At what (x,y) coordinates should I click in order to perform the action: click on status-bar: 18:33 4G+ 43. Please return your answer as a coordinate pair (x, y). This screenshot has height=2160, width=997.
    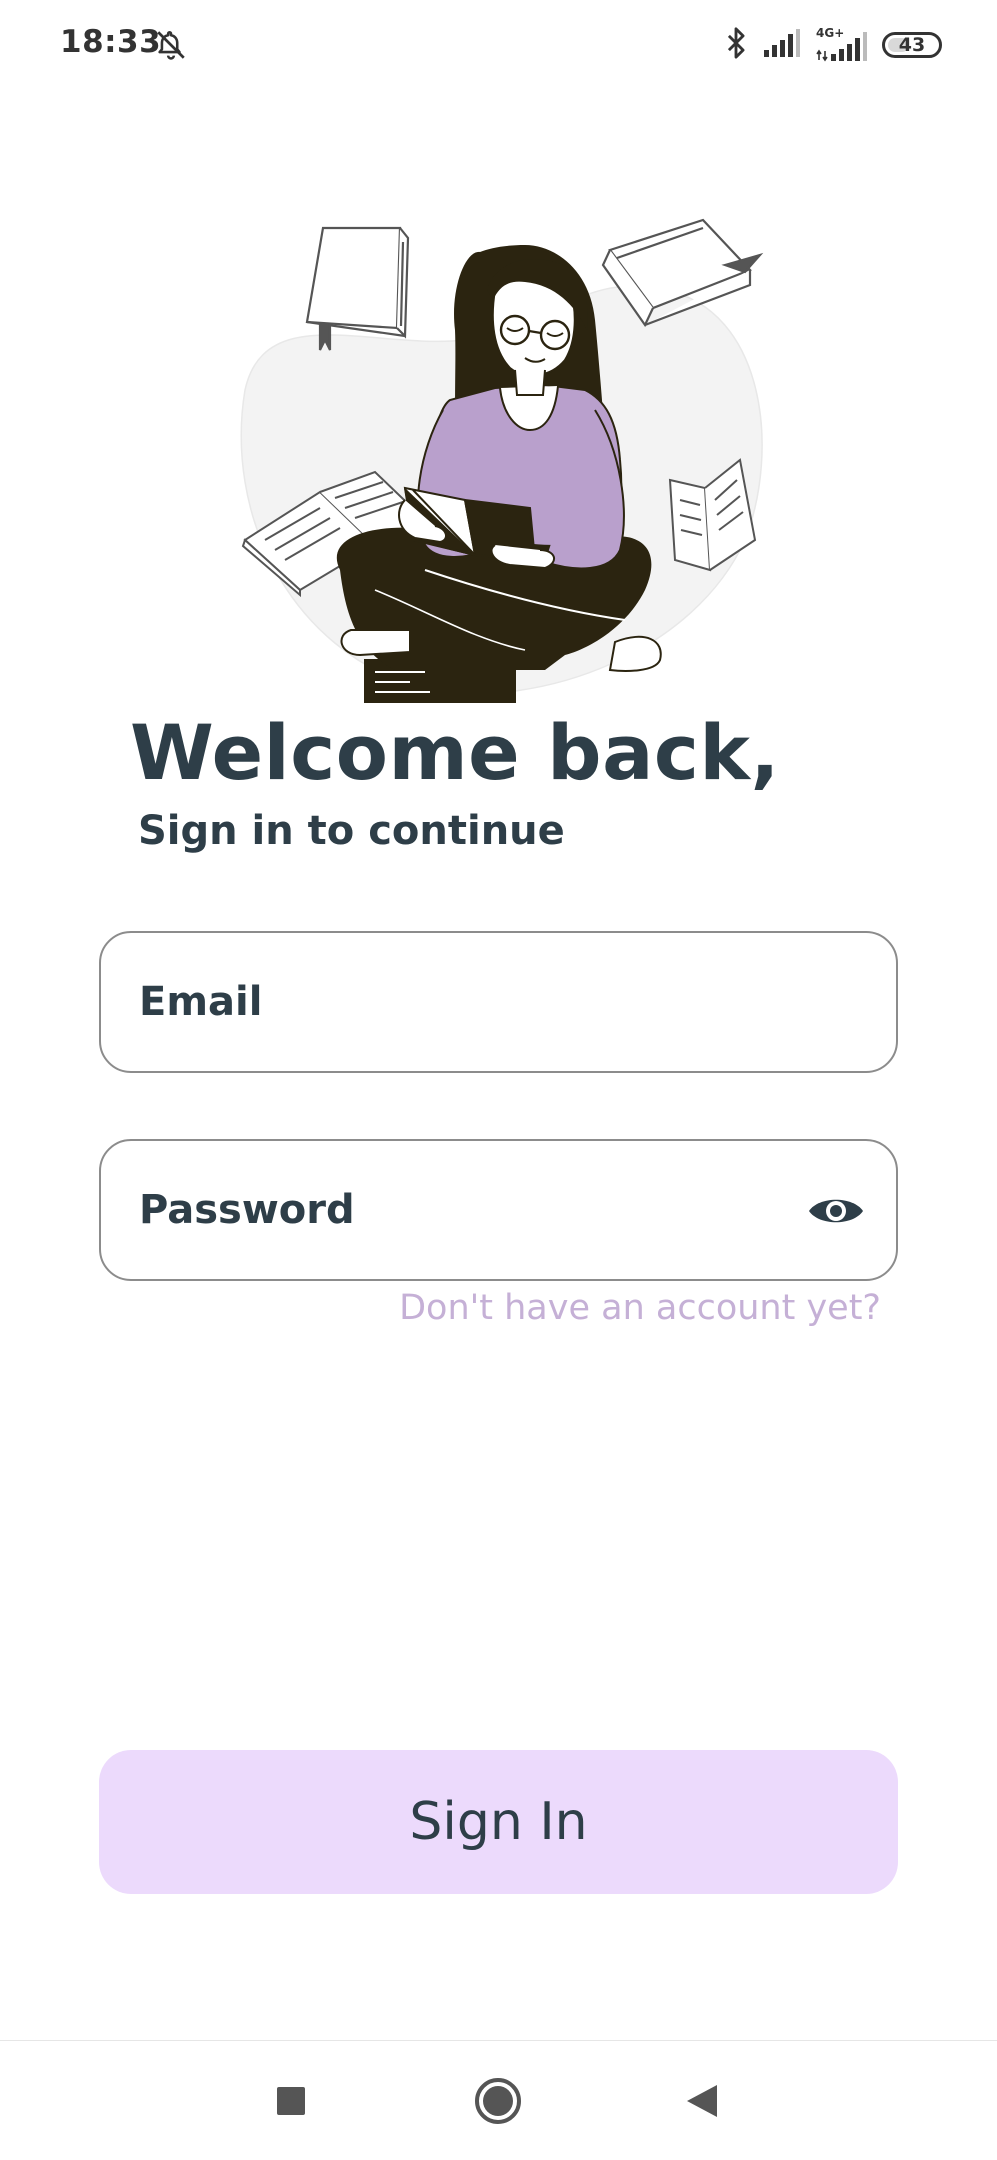
    Looking at the image, I should click on (498, 45).